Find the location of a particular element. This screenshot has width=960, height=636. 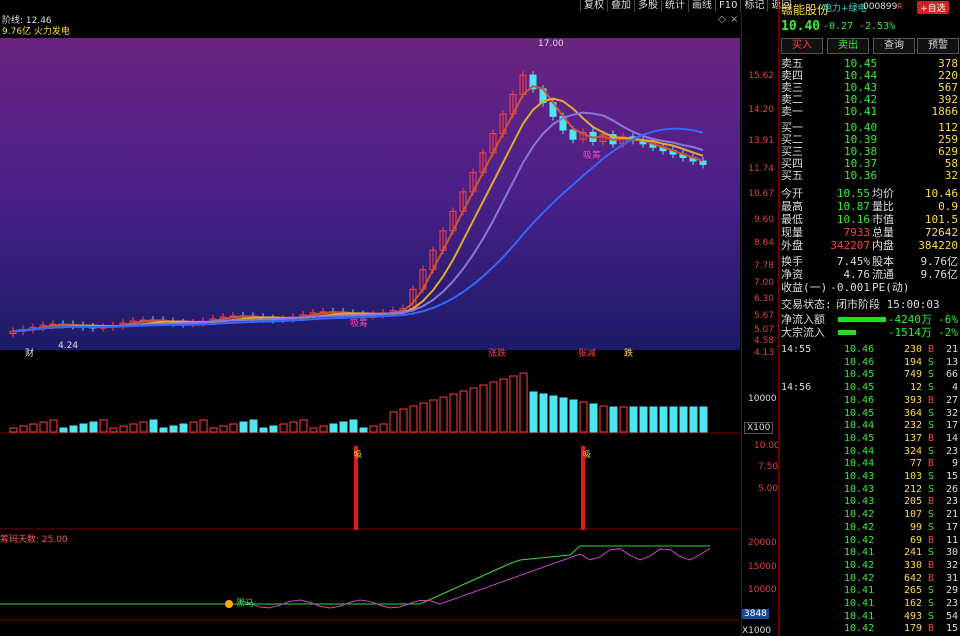

toolbar-button: 标记 is located at coordinates (753, 6).